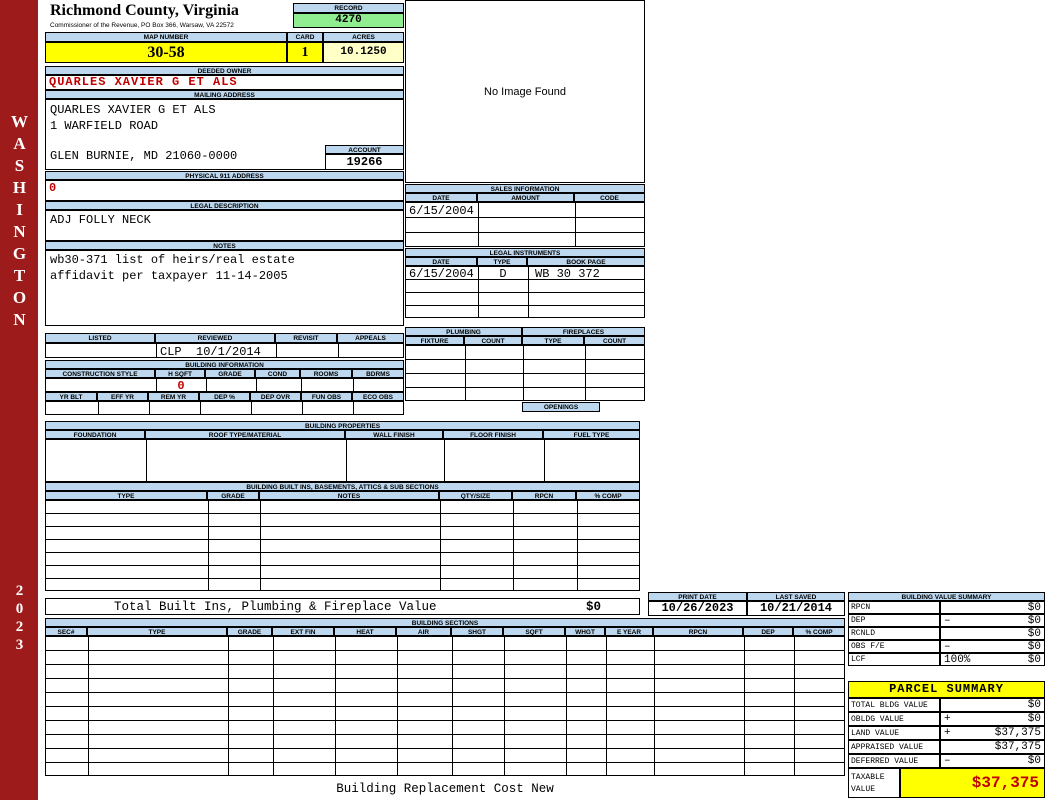 The image size is (1050, 800). I want to click on mailing-line-2: 1 WARFIELD ROAD, so click(104, 126).